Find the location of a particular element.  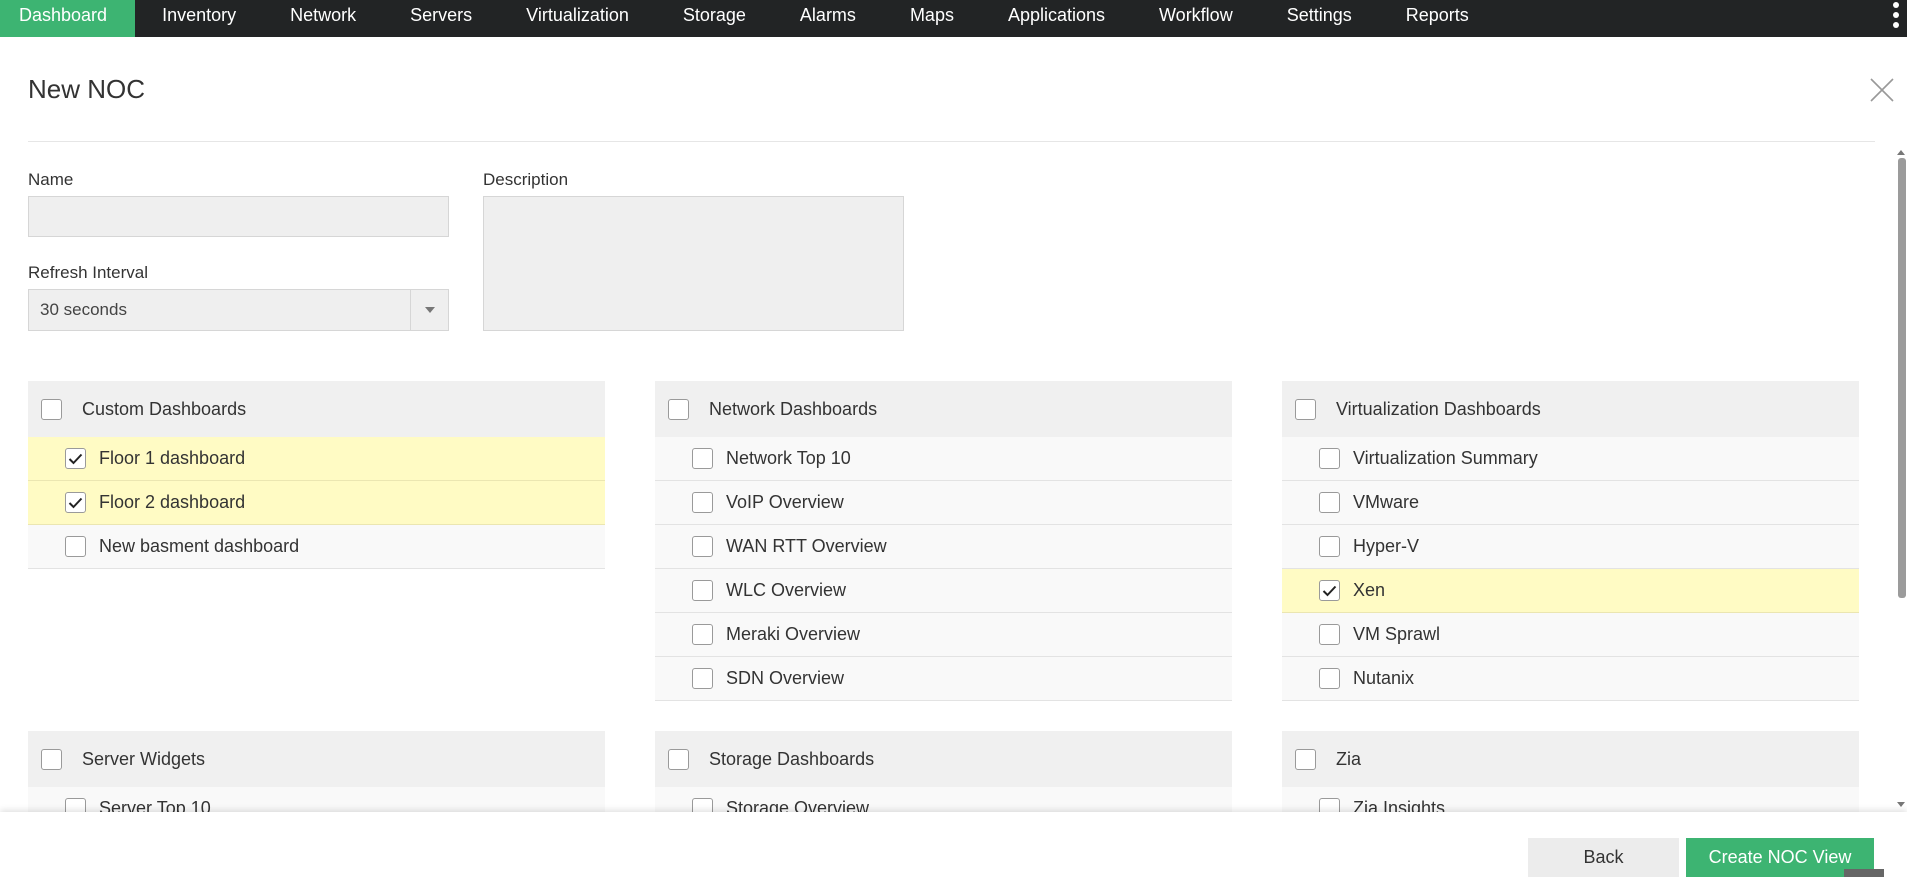

list-item-label: New basment dashboard is located at coordinates (199, 546).